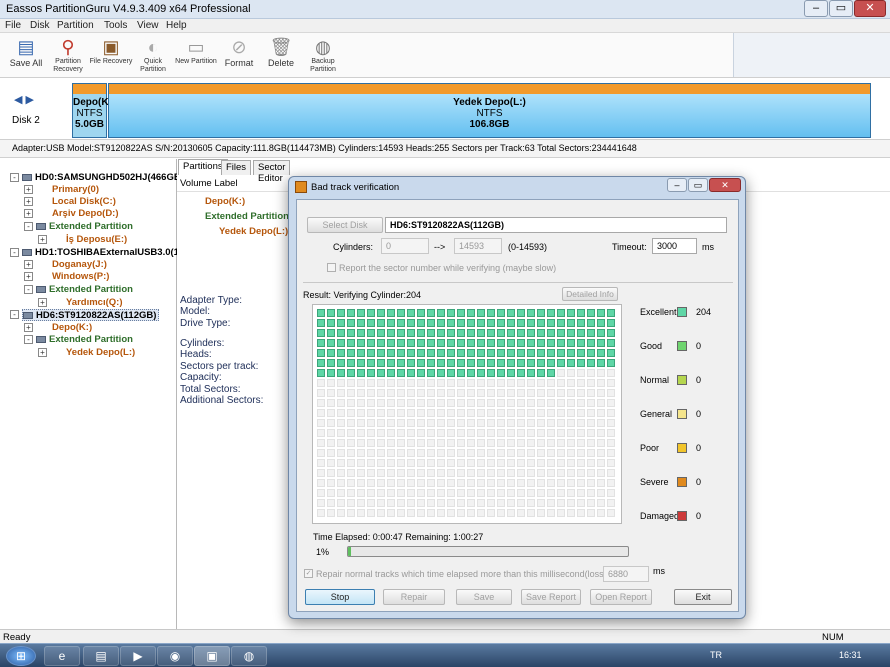 This screenshot has height=667, width=890. I want to click on menu-view: View, so click(148, 25).